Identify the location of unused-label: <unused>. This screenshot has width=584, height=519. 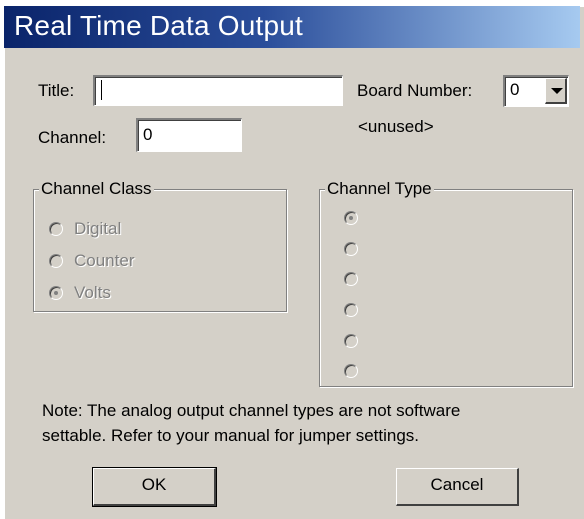
(396, 126).